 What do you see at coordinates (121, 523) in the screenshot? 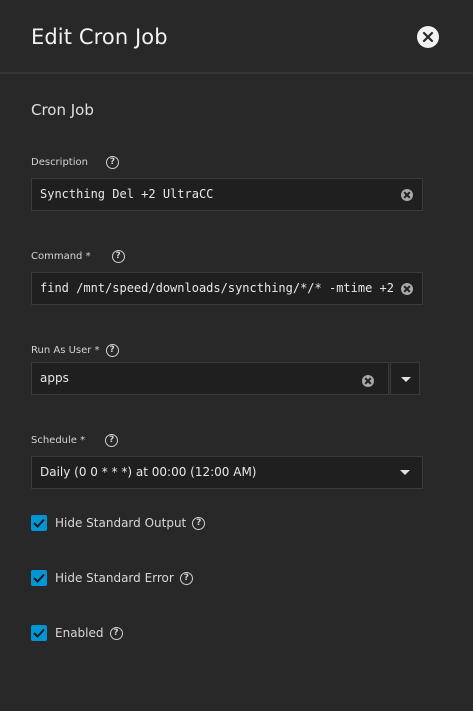
I see `hide-standard-output-label: Hide Standard Output` at bounding box center [121, 523].